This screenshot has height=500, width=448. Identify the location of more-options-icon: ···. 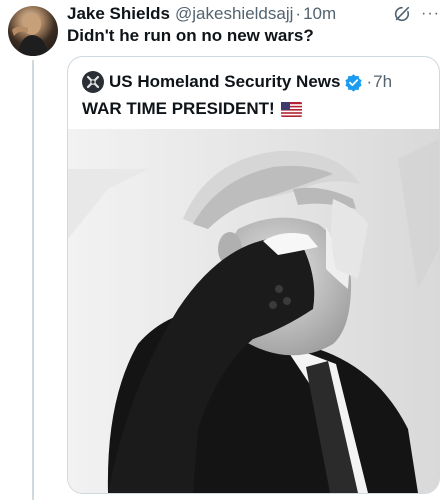
(430, 14).